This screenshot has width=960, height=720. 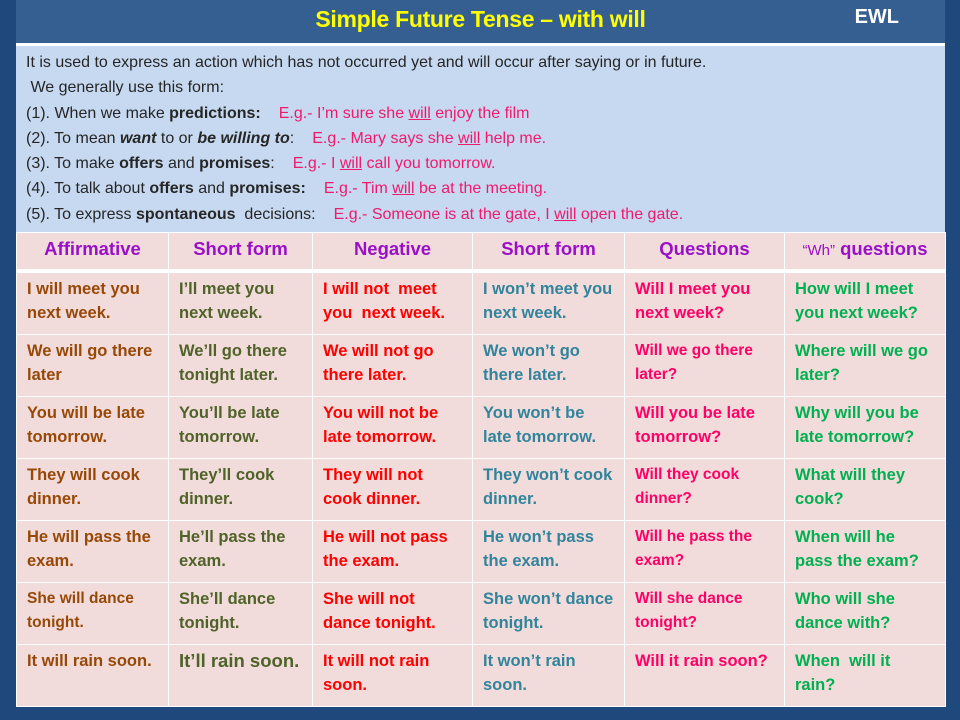 What do you see at coordinates (73, 164) in the screenshot?
I see `usage-prefix: (3). To make` at bounding box center [73, 164].